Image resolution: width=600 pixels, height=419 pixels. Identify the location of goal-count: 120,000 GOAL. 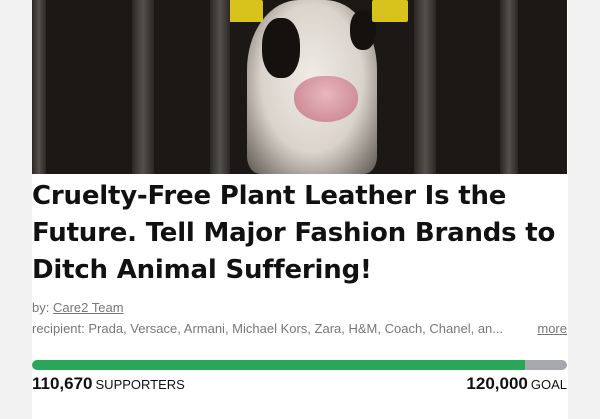
(516, 384).